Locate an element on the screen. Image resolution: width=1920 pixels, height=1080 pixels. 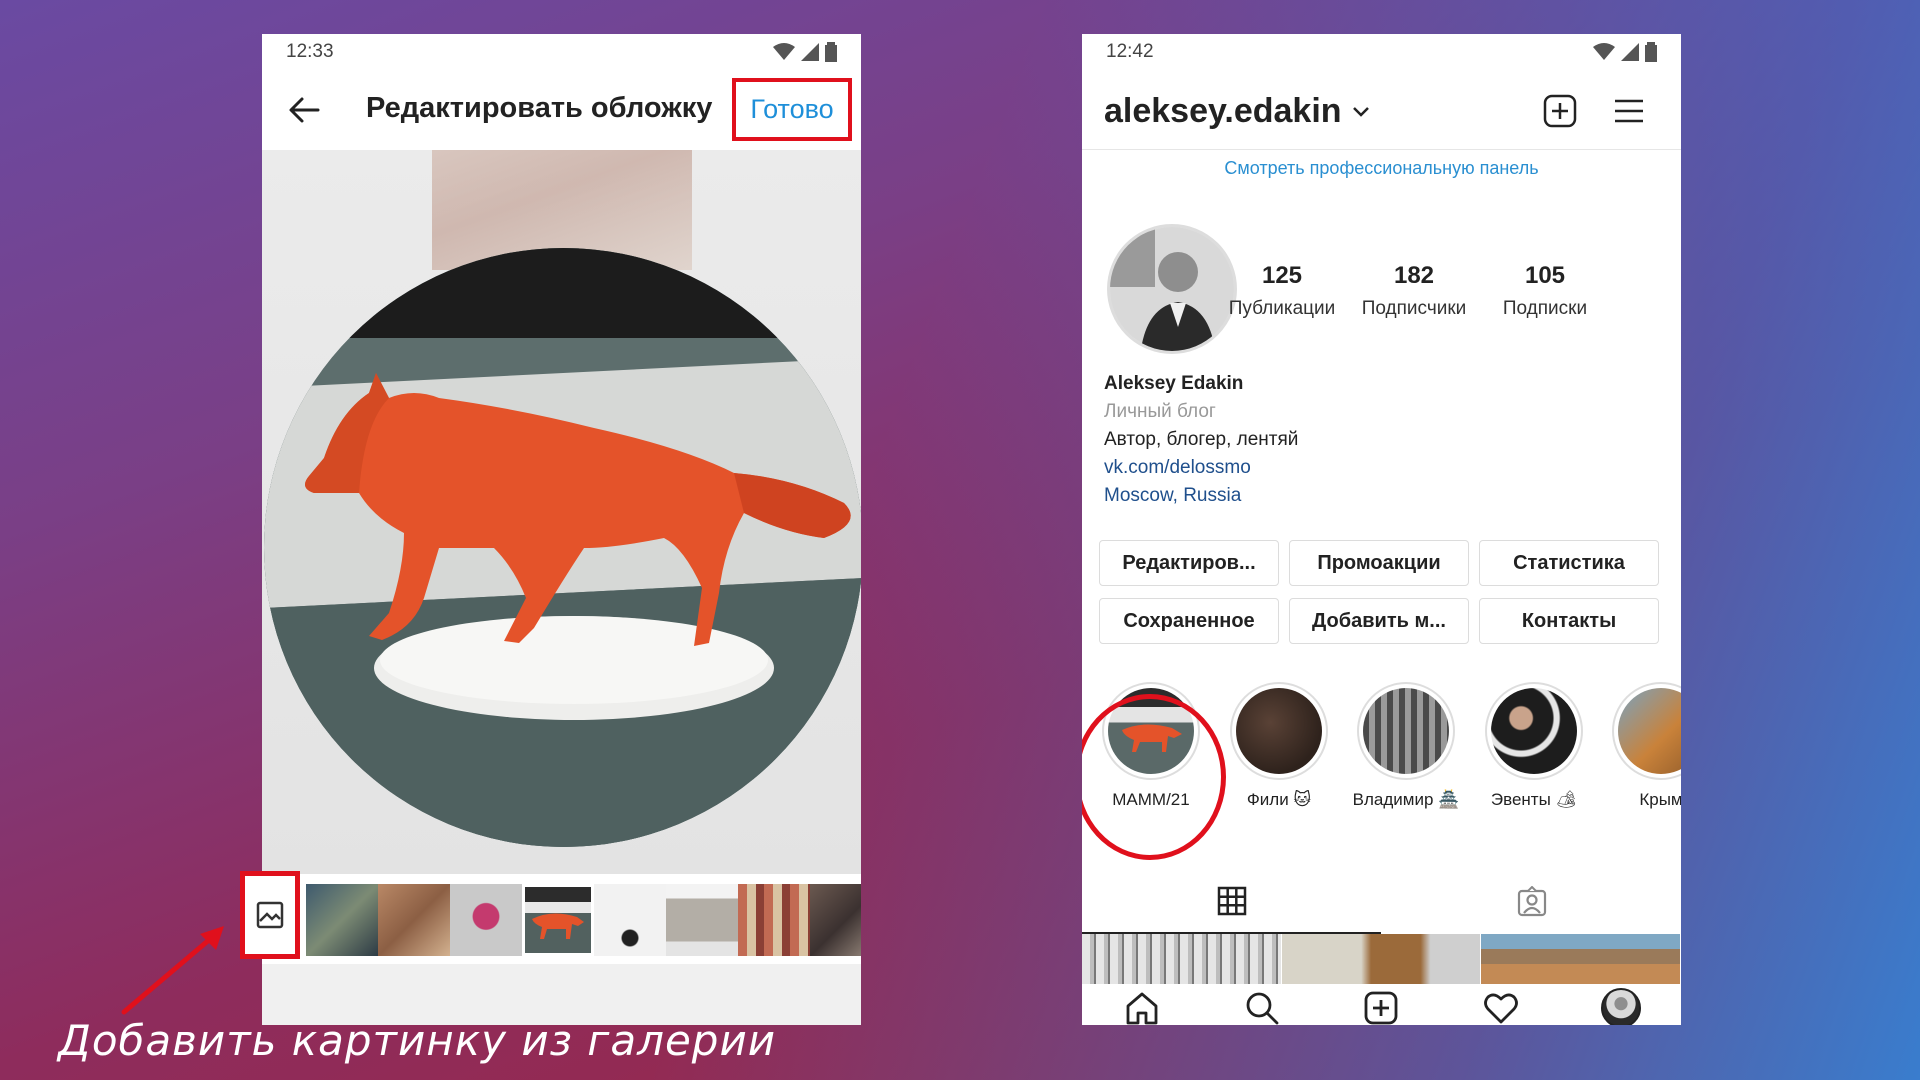
done-button: Готово is located at coordinates (792, 109).